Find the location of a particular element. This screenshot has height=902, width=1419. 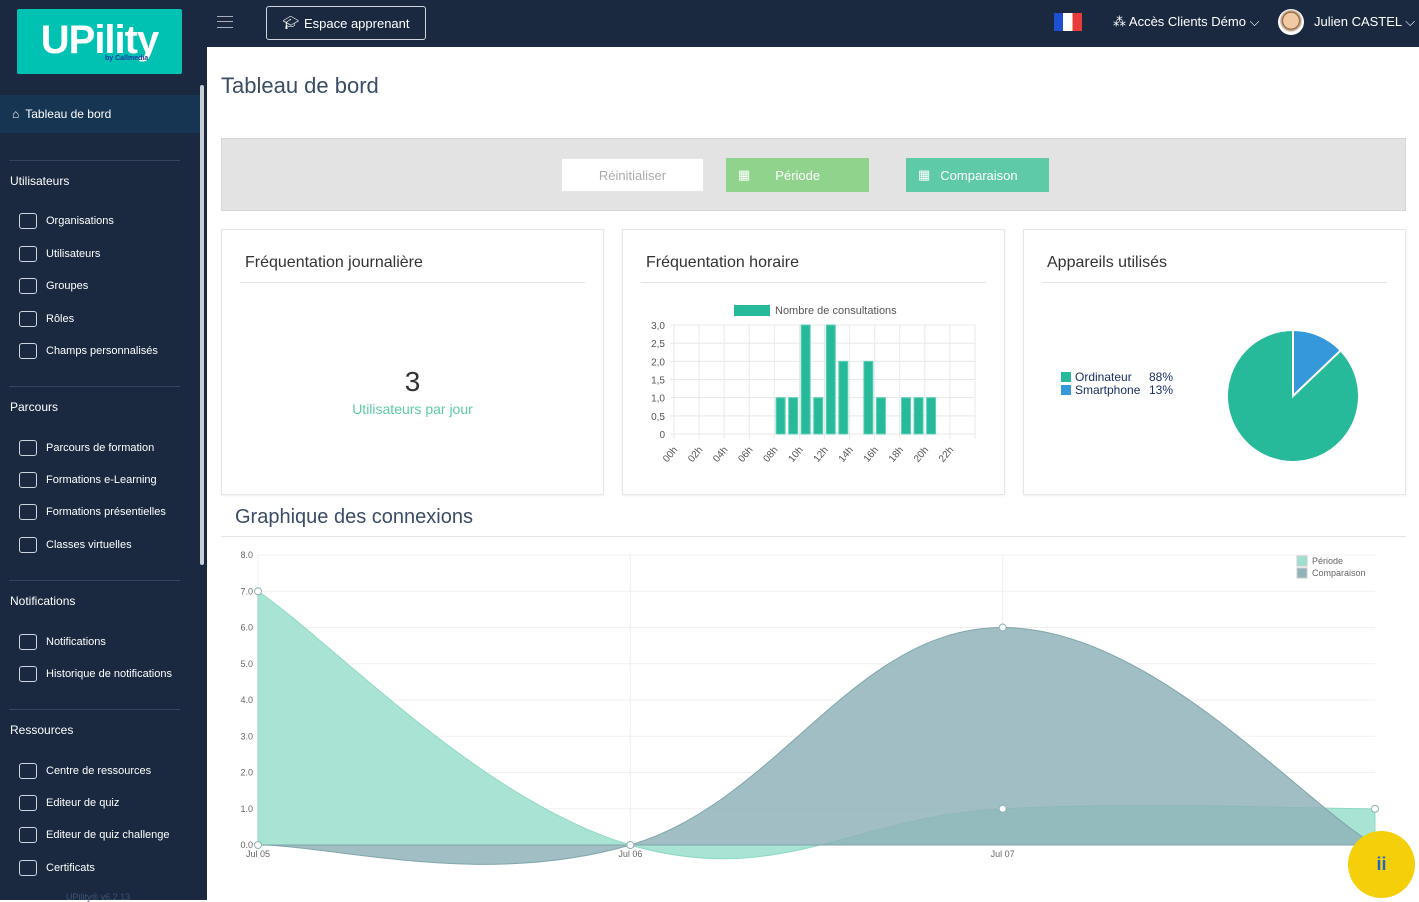

legend-label: Nombre de consultations is located at coordinates (836, 311).